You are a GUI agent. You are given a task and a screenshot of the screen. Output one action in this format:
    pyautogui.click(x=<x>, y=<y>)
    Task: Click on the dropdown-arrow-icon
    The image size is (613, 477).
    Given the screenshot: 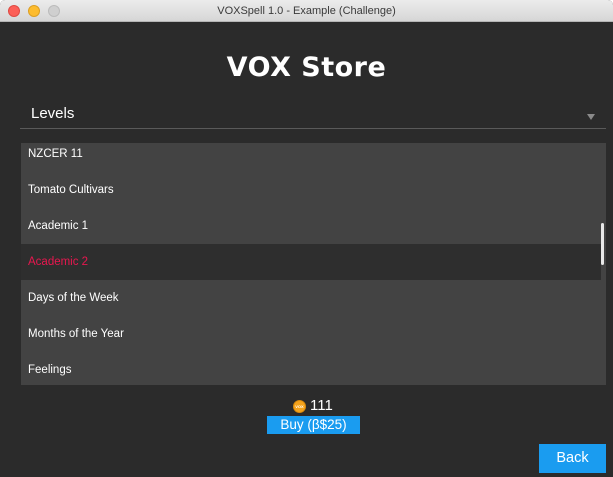 What is the action you would take?
    pyautogui.click(x=591, y=117)
    